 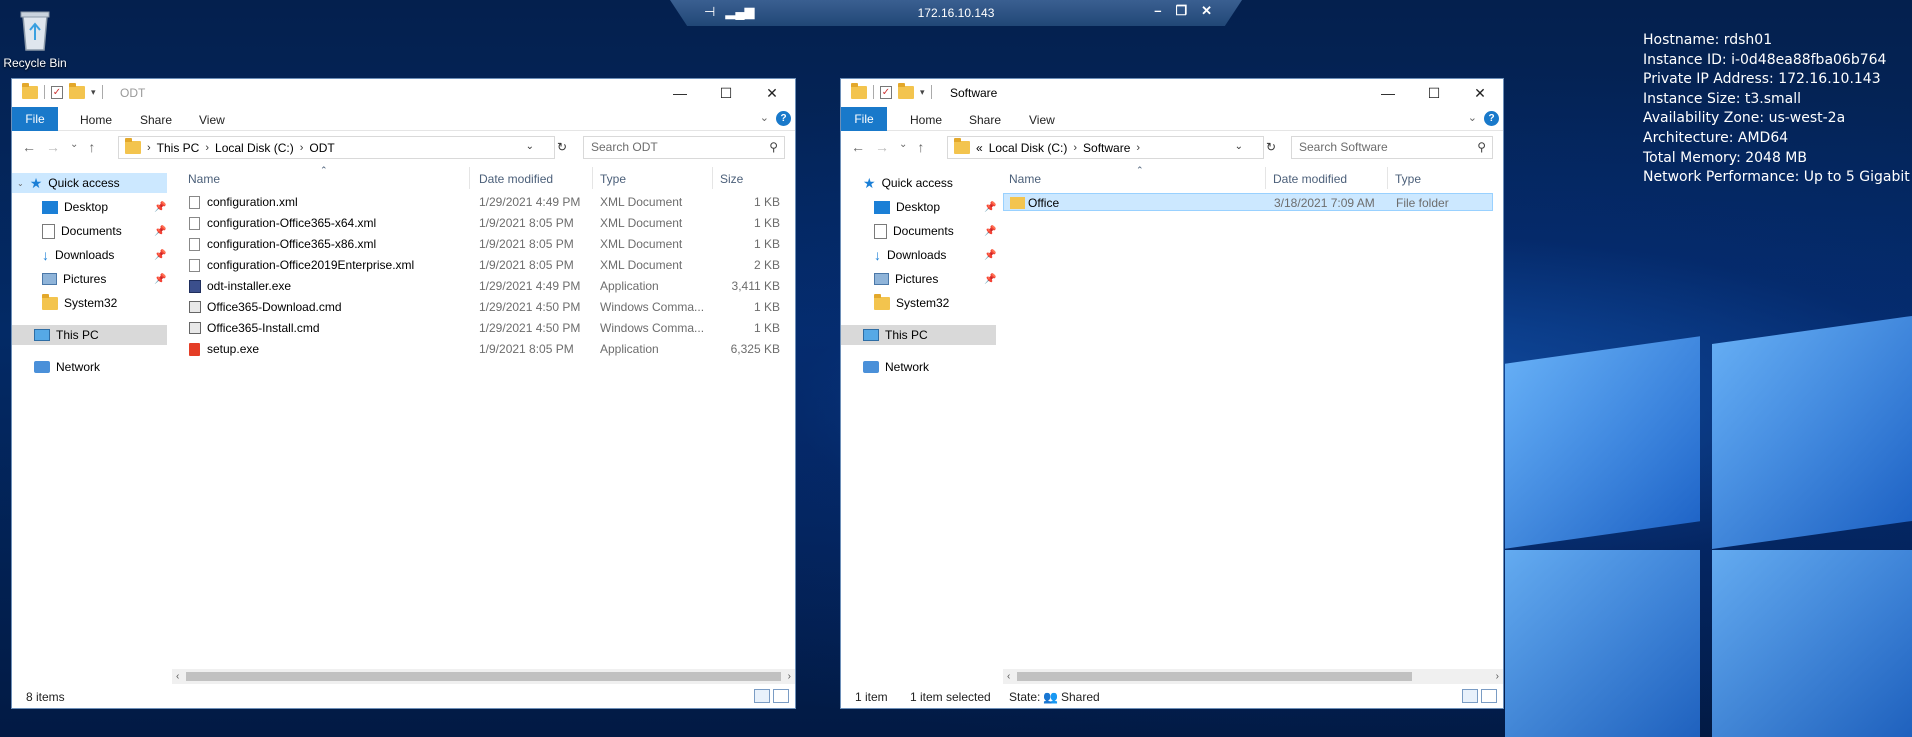 What do you see at coordinates (336, 147) in the screenshot?
I see `address-bar: › This PC › Local Disk (C:) › ODT ⌄` at bounding box center [336, 147].